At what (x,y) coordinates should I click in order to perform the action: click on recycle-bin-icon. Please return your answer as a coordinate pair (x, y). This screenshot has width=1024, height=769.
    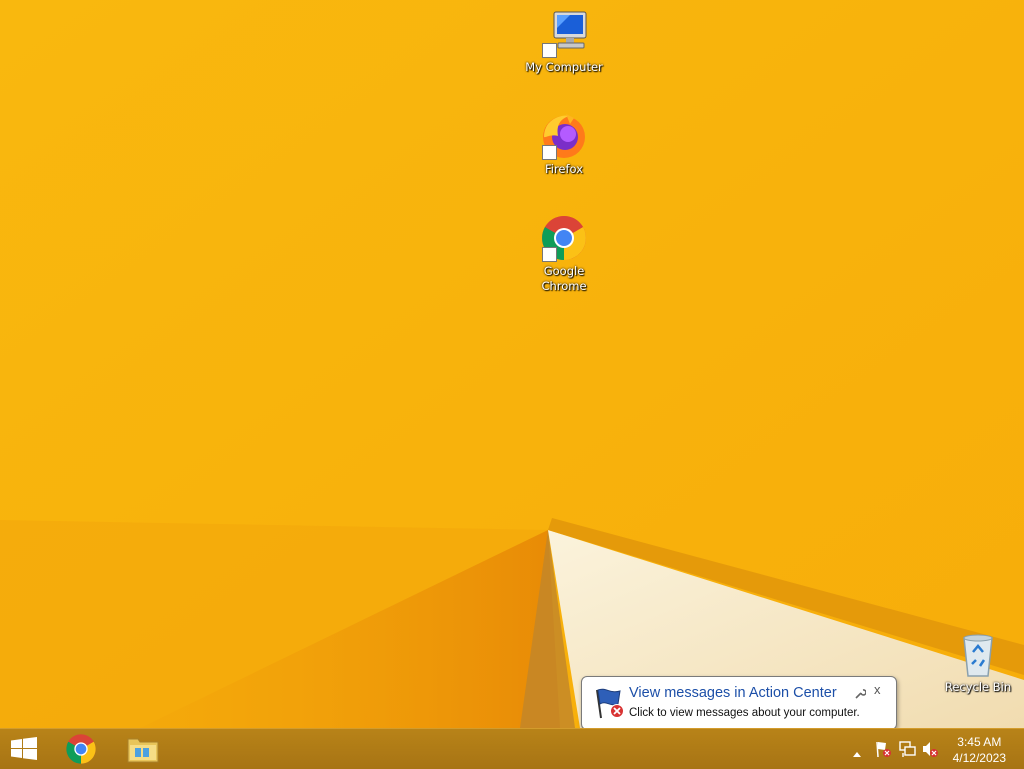
    Looking at the image, I should click on (978, 654).